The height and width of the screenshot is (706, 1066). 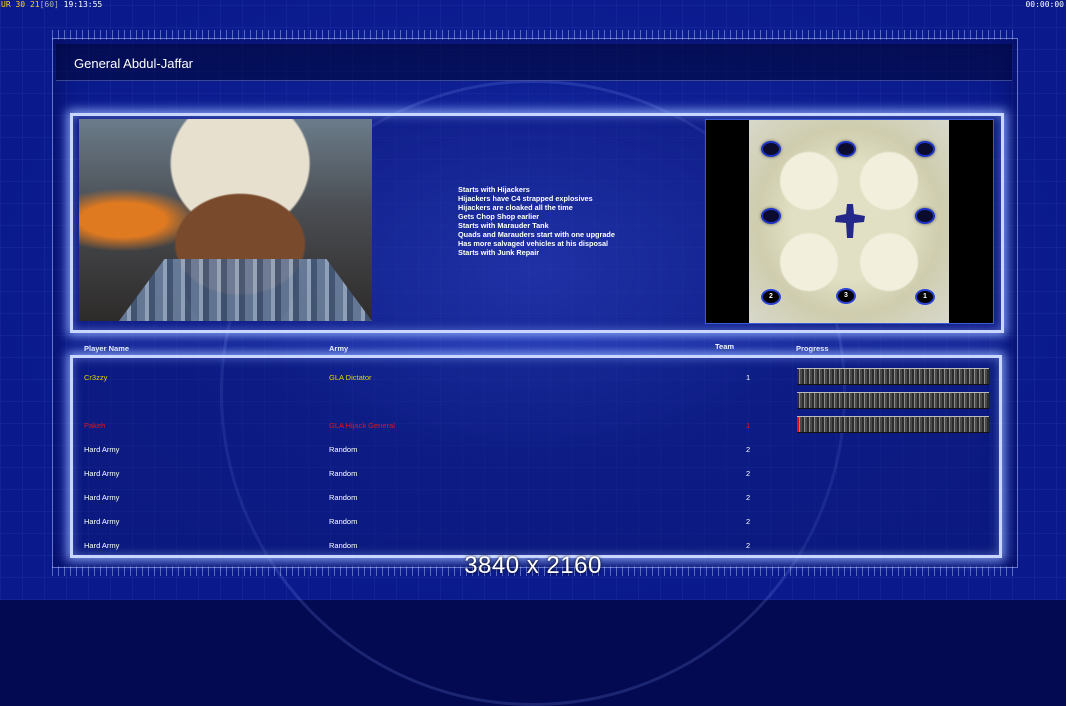 What do you see at coordinates (499, 216) in the screenshot?
I see `trait-item: Gets Chop Shop earlier` at bounding box center [499, 216].